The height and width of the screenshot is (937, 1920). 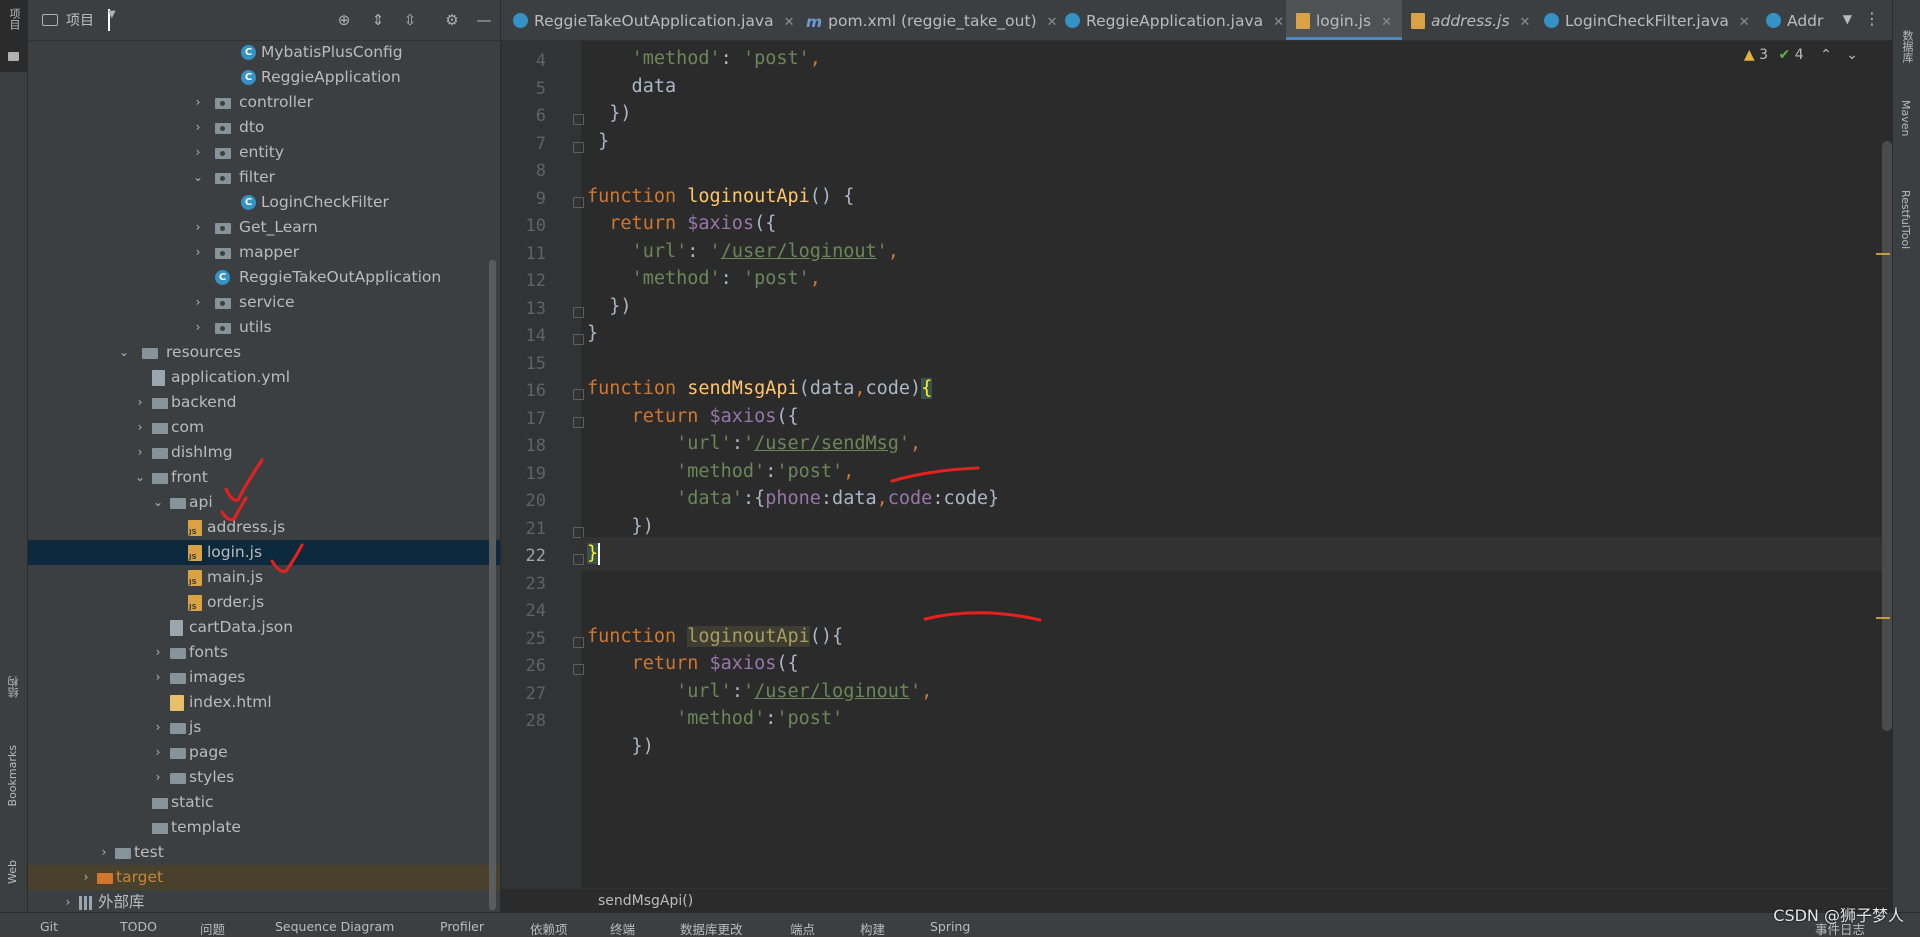 What do you see at coordinates (264, 227) in the screenshot?
I see `tree-item: › Get_Learn` at bounding box center [264, 227].